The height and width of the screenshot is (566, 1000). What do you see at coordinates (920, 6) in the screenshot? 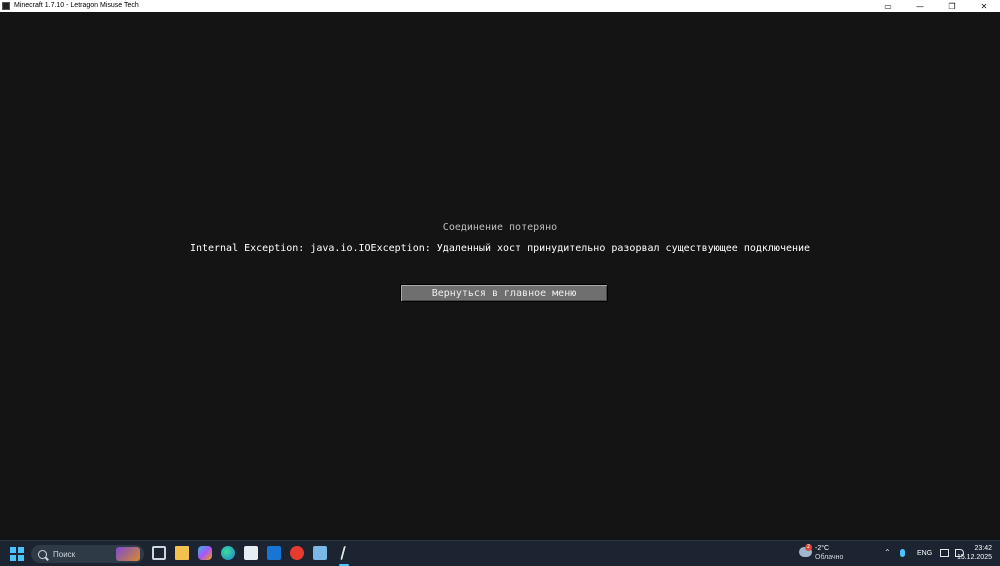
I see `minimize-button: —` at bounding box center [920, 6].